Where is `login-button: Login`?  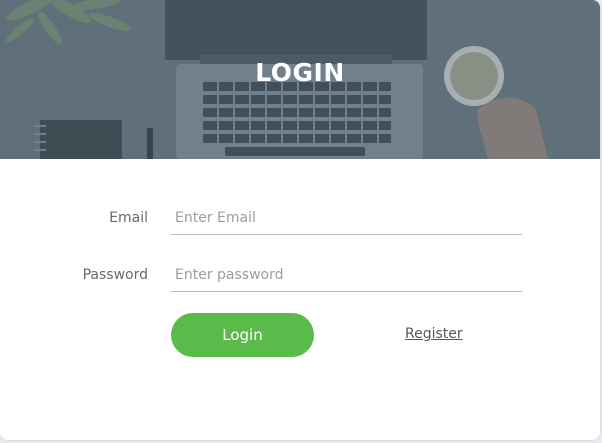 login-button: Login is located at coordinates (242, 335).